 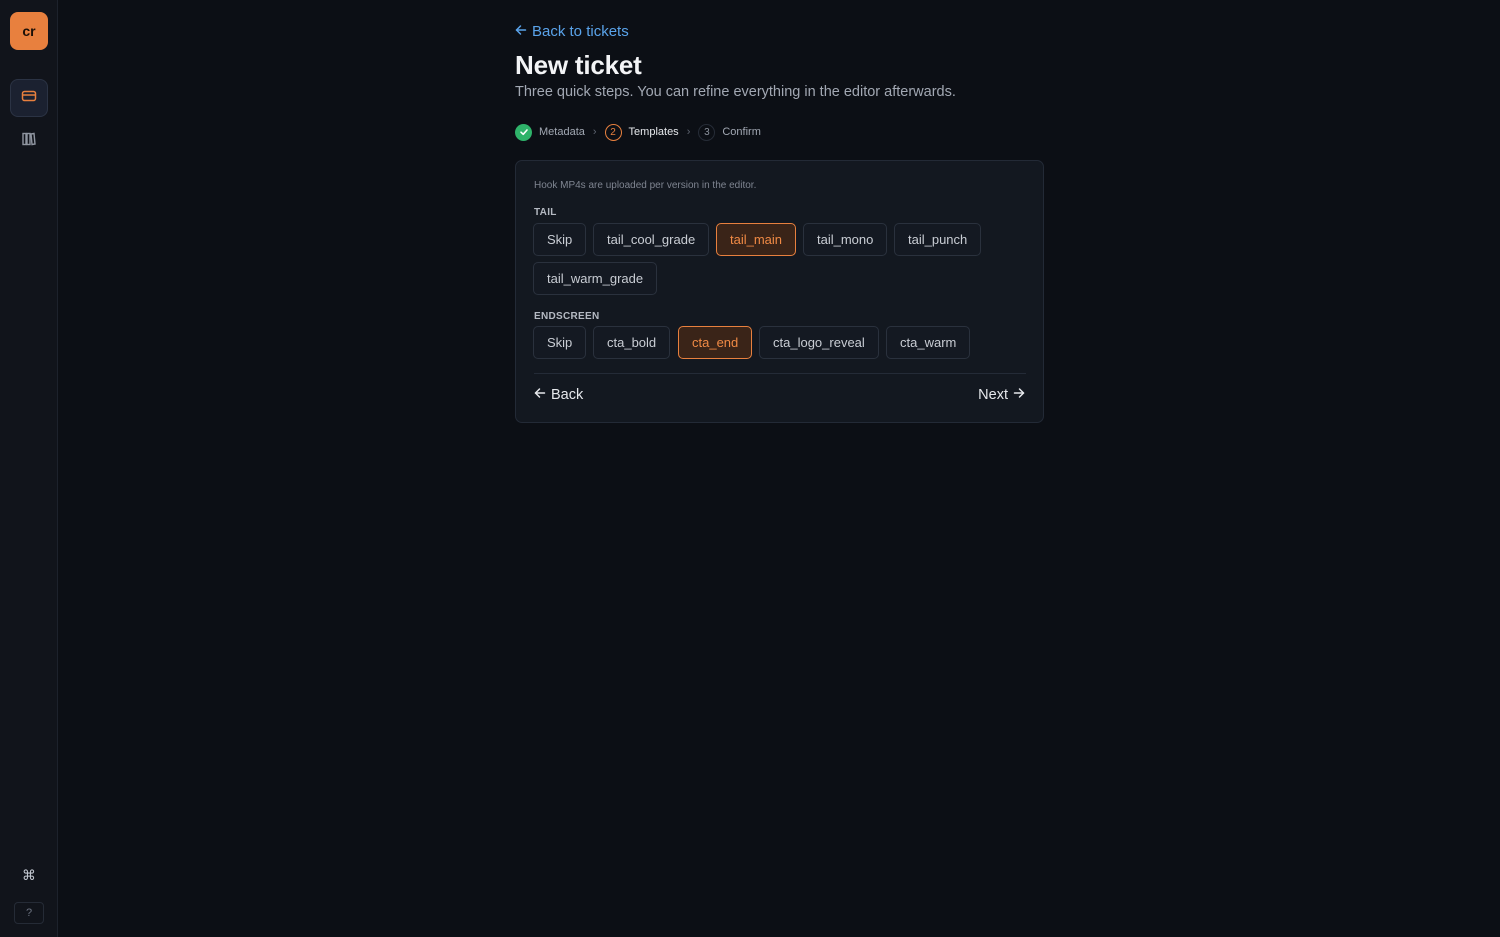 I want to click on endscreen-option-skip: Skip, so click(x=560, y=342).